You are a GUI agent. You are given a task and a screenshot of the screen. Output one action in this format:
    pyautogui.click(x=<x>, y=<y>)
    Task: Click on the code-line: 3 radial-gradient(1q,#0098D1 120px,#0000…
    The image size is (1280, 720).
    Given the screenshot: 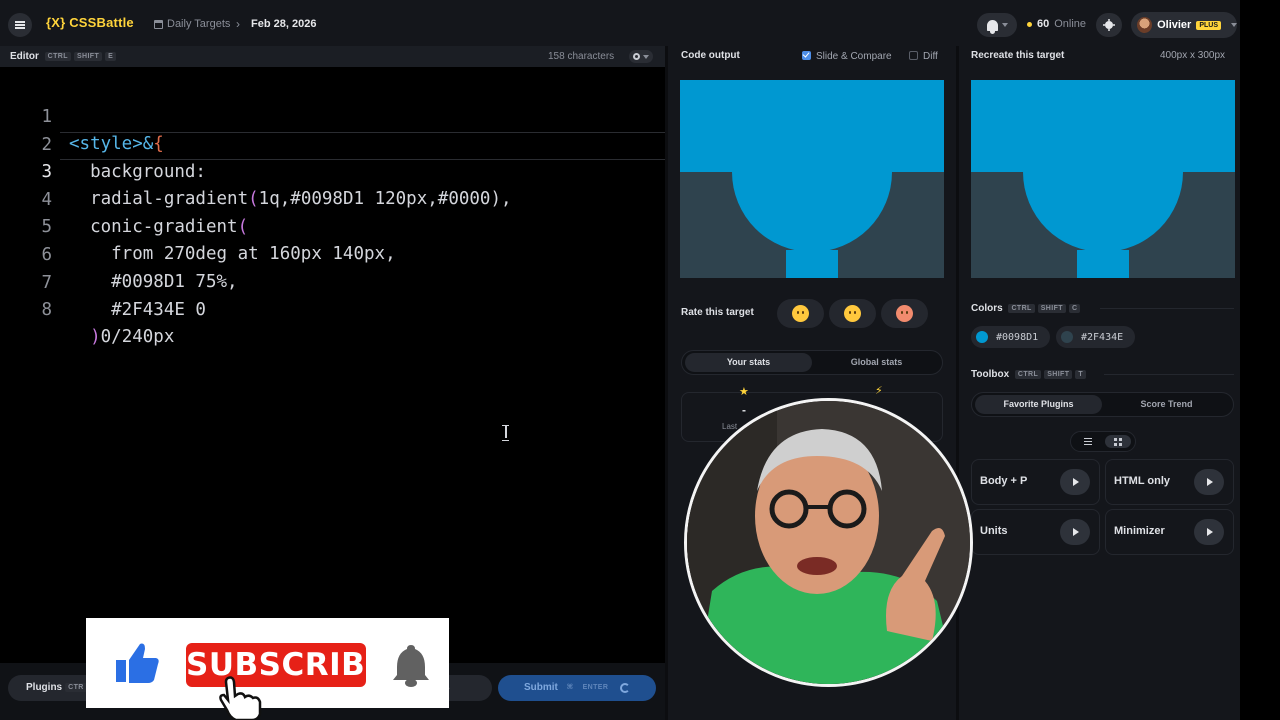 What is the action you would take?
    pyautogui.click(x=332, y=170)
    